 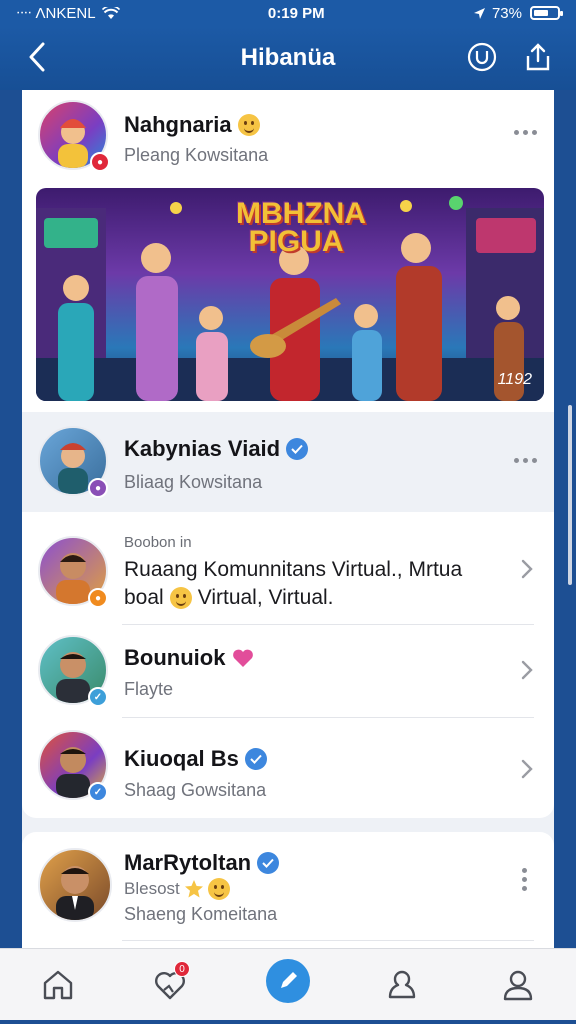 I want to click on list-item-subtitle: Flayte, so click(x=149, y=689).